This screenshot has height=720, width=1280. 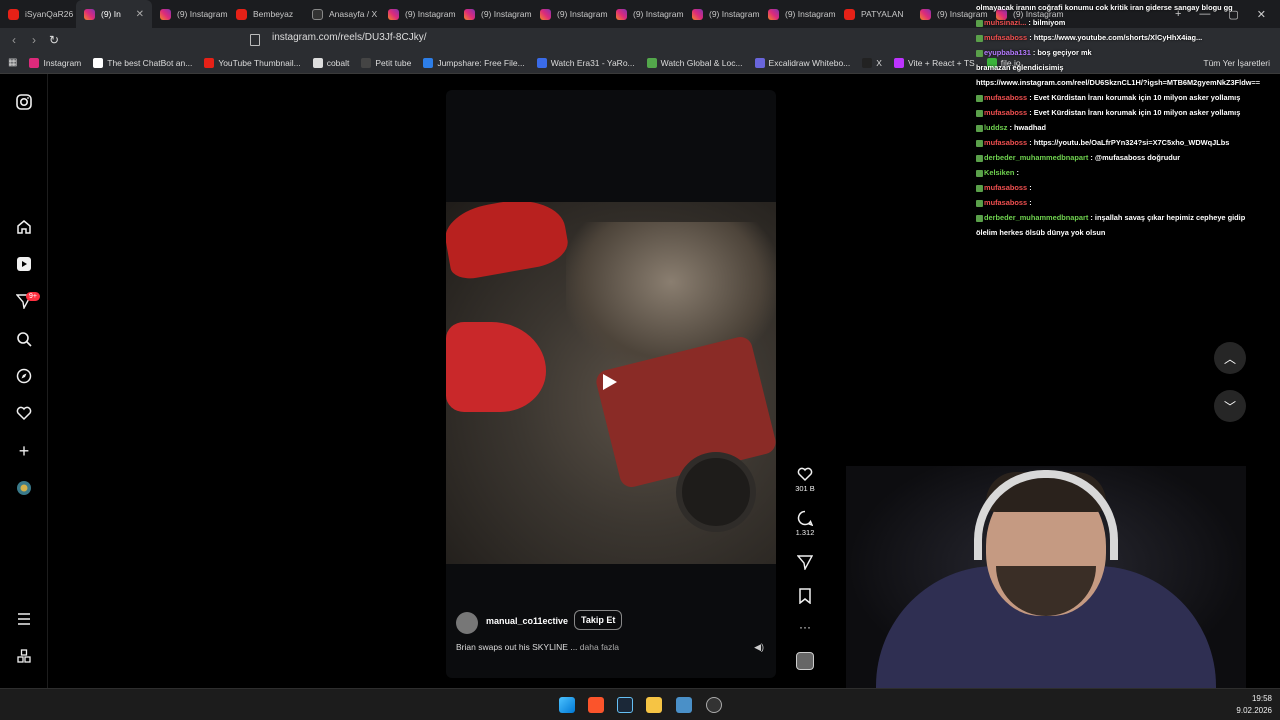 I want to click on chat-username: Kelsiken, so click(x=999, y=172).